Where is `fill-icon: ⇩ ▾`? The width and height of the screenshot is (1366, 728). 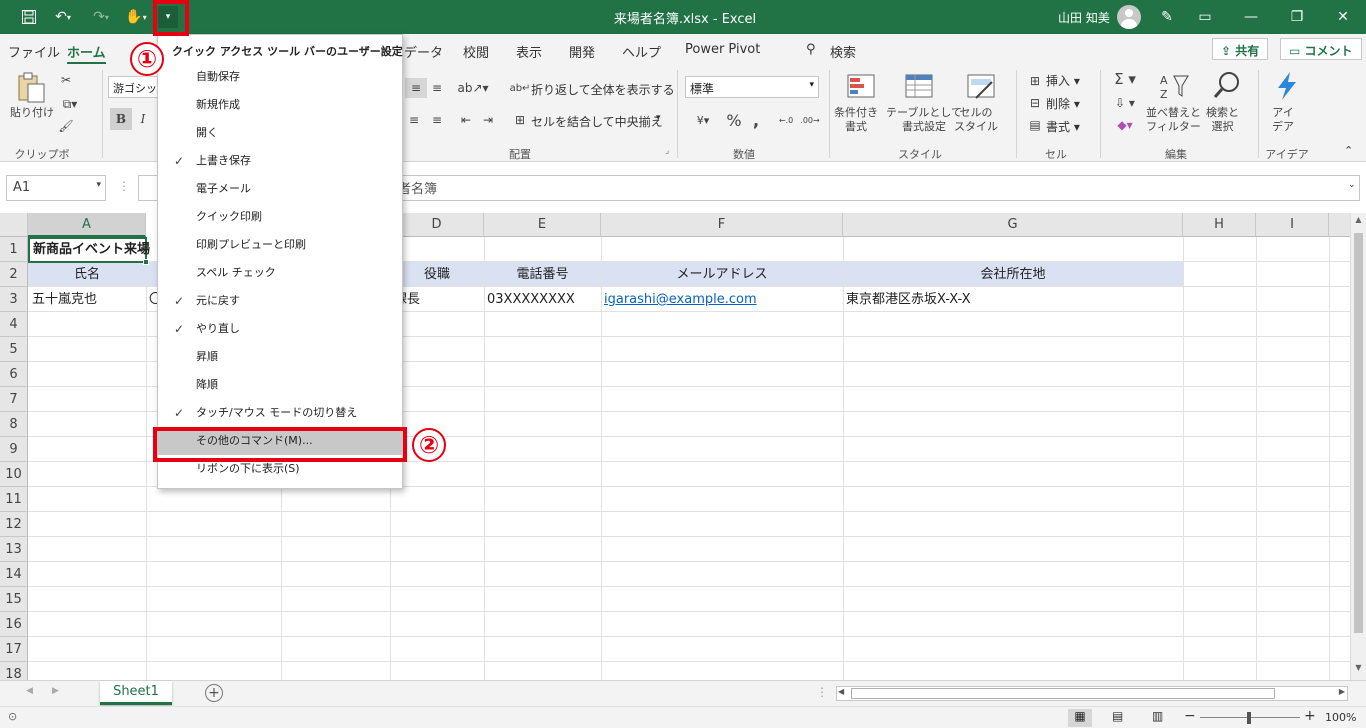 fill-icon: ⇩ ▾ is located at coordinates (1125, 103).